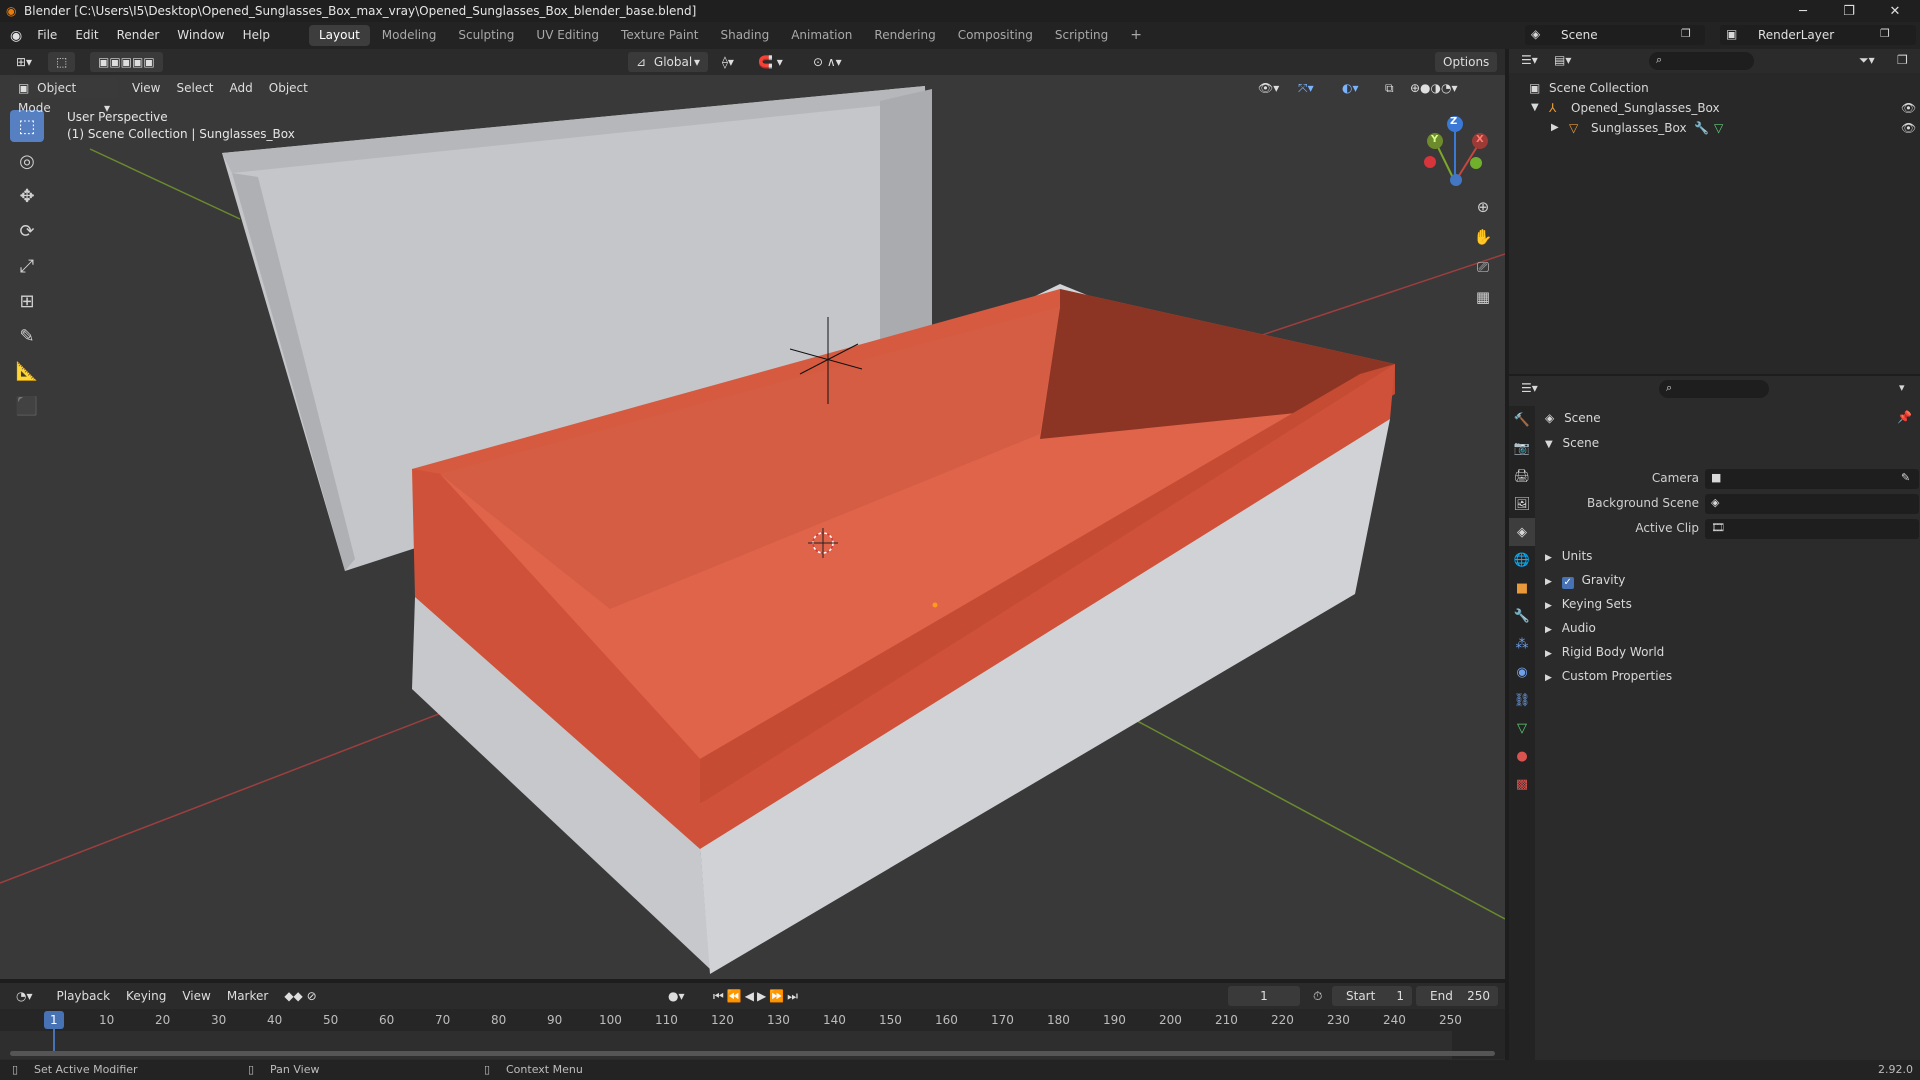 Image resolution: width=1920 pixels, height=1080 pixels. I want to click on properties-editor-icon: ☰▾, so click(1529, 388).